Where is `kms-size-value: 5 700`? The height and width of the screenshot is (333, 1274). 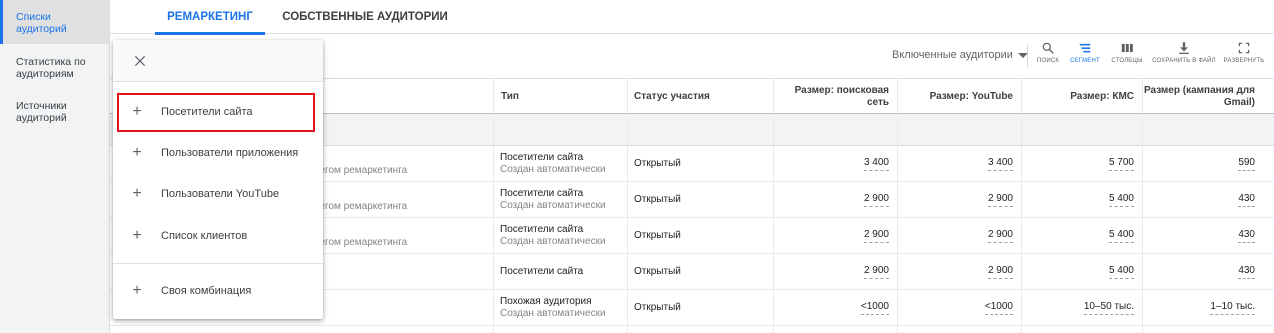 kms-size-value: 5 700 is located at coordinates (1121, 164).